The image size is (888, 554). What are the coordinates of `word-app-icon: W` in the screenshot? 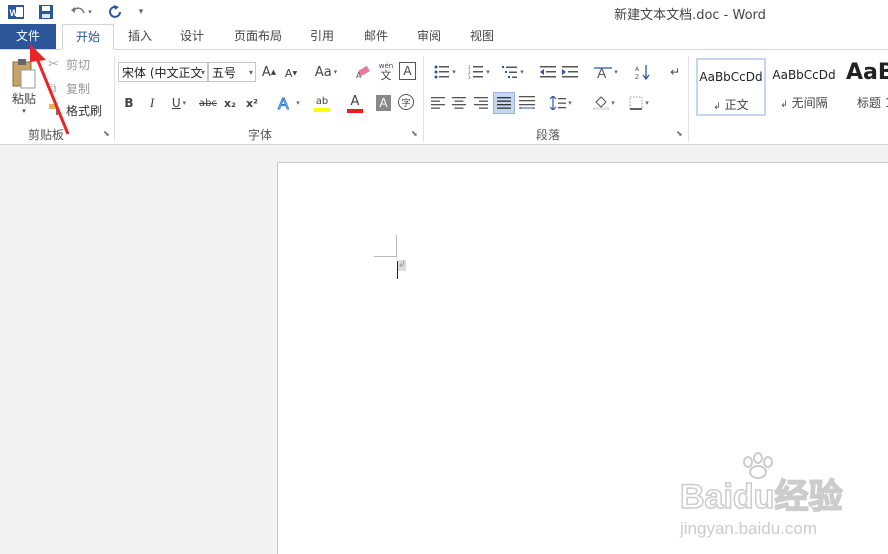 It's located at (16, 12).